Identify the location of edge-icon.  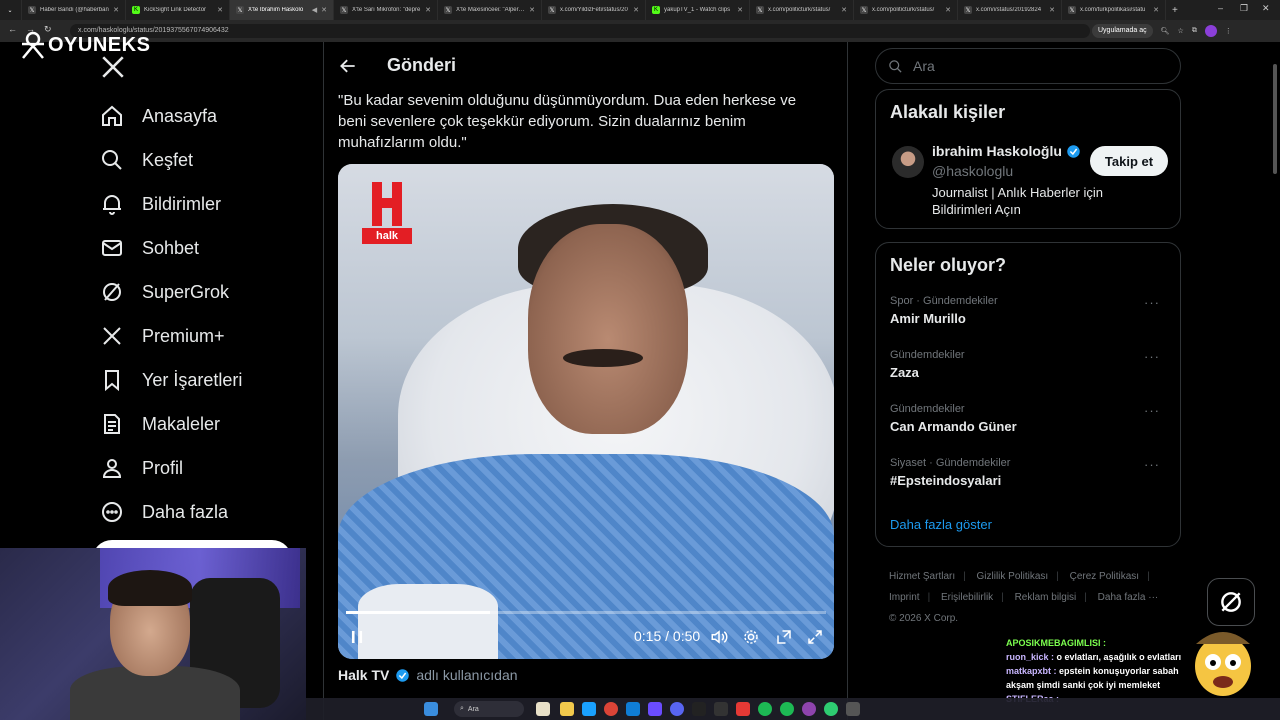
(633, 709).